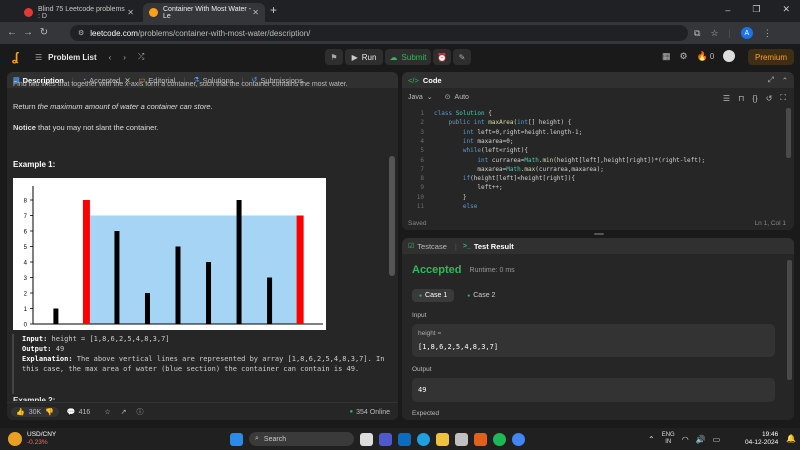 This screenshot has width=800, height=450. I want to click on time: 19:46, so click(770, 434).